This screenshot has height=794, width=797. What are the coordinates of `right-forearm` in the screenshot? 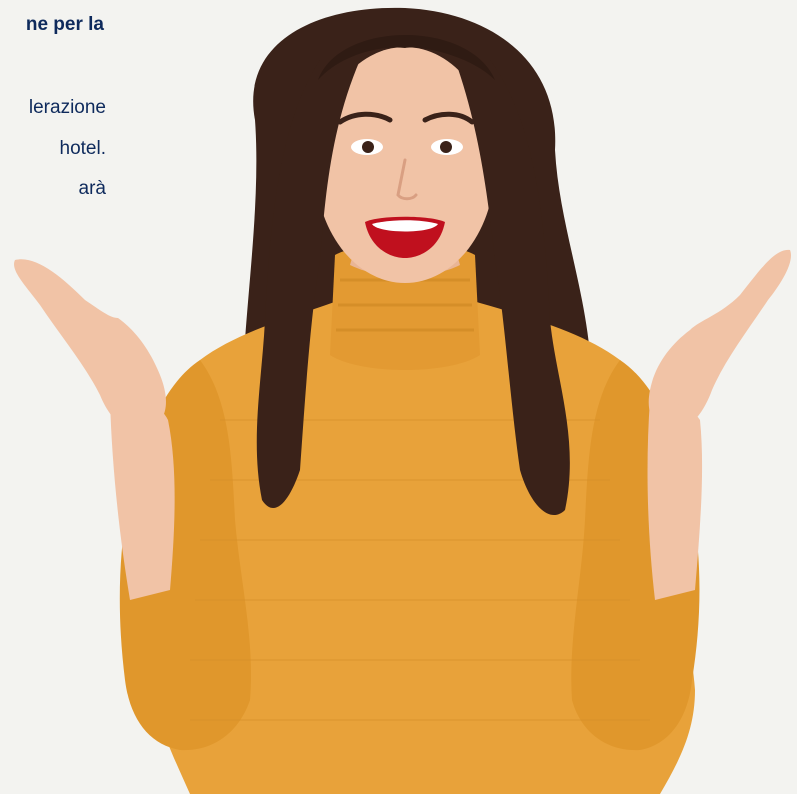 It's located at (675, 499).